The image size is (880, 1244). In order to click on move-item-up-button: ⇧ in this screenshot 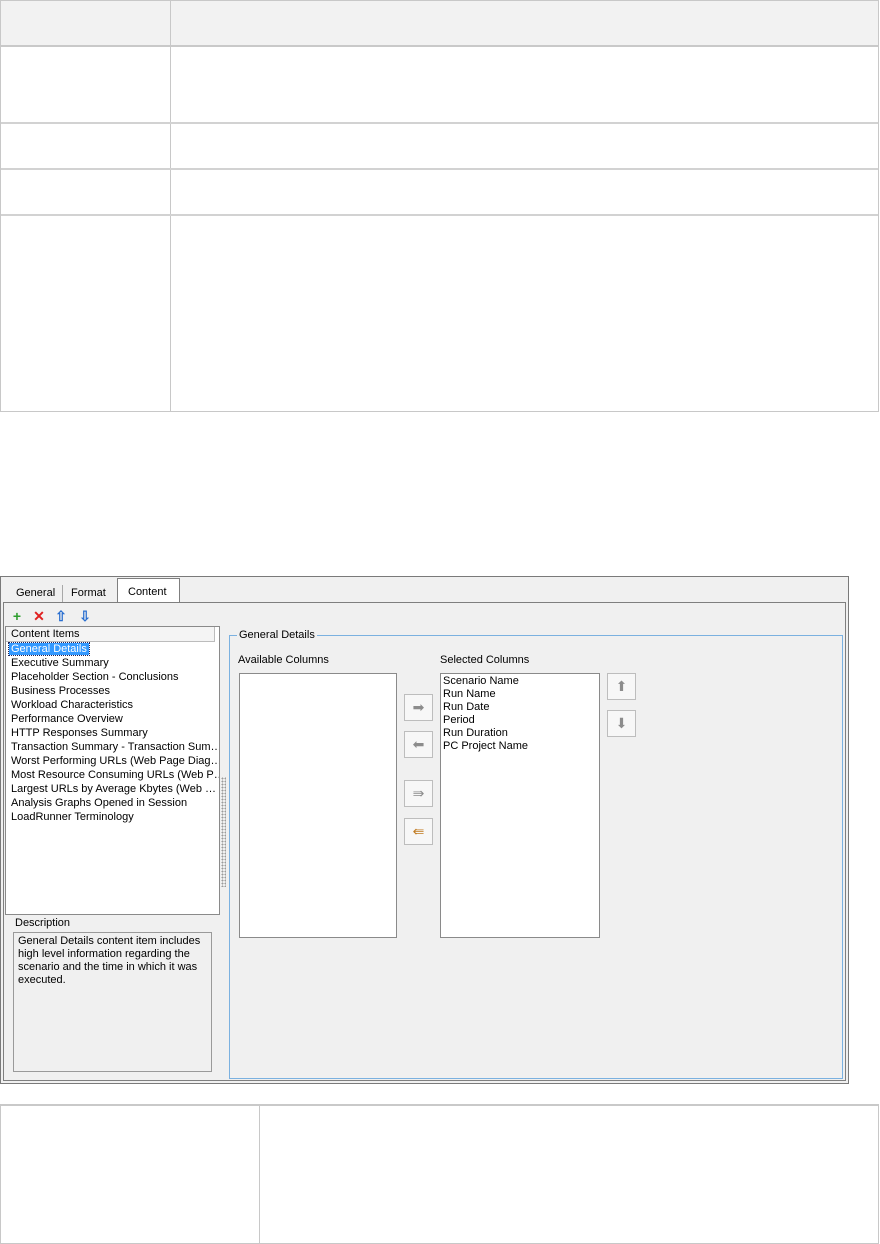, I will do `click(61, 616)`.